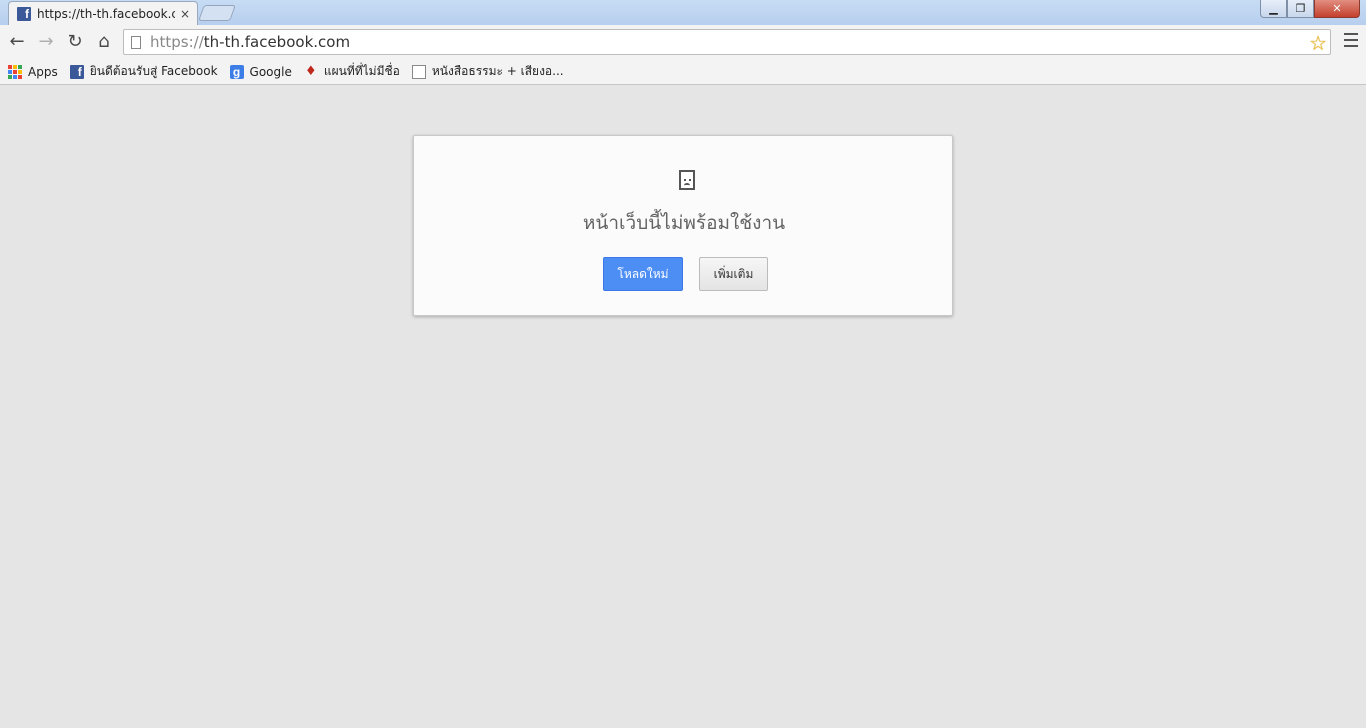 Image resolution: width=1366 pixels, height=728 pixels. I want to click on reload-page-button: โหลดใหม่, so click(643, 274).